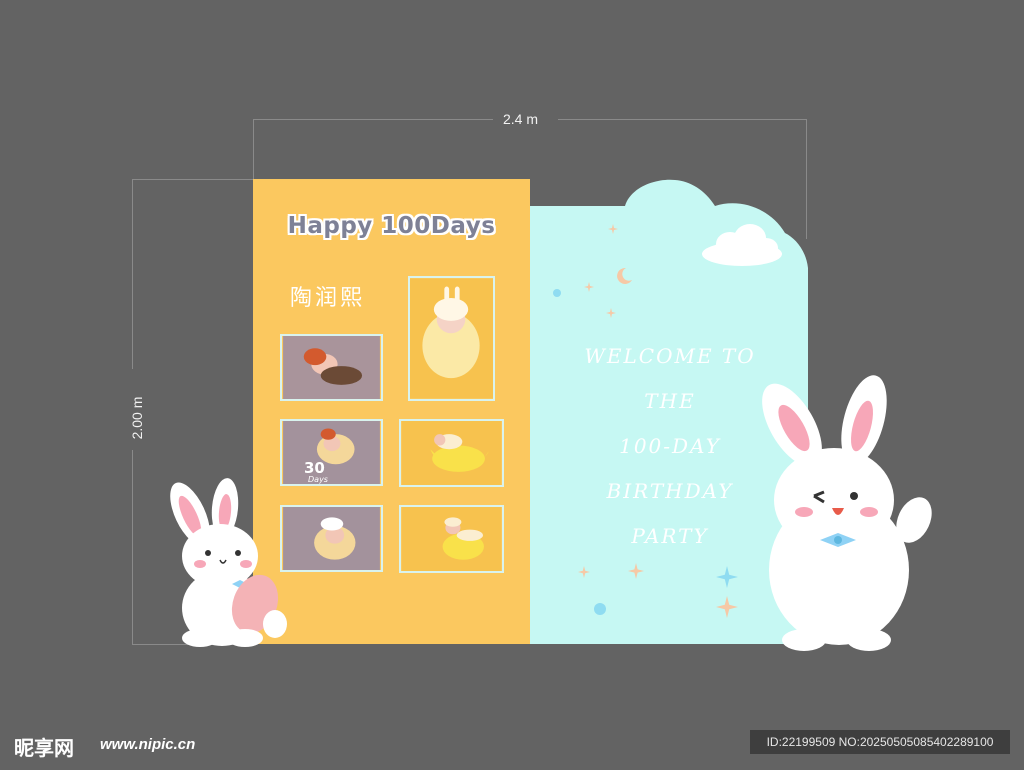  I want to click on photo-3: 30 Days, so click(331, 452).